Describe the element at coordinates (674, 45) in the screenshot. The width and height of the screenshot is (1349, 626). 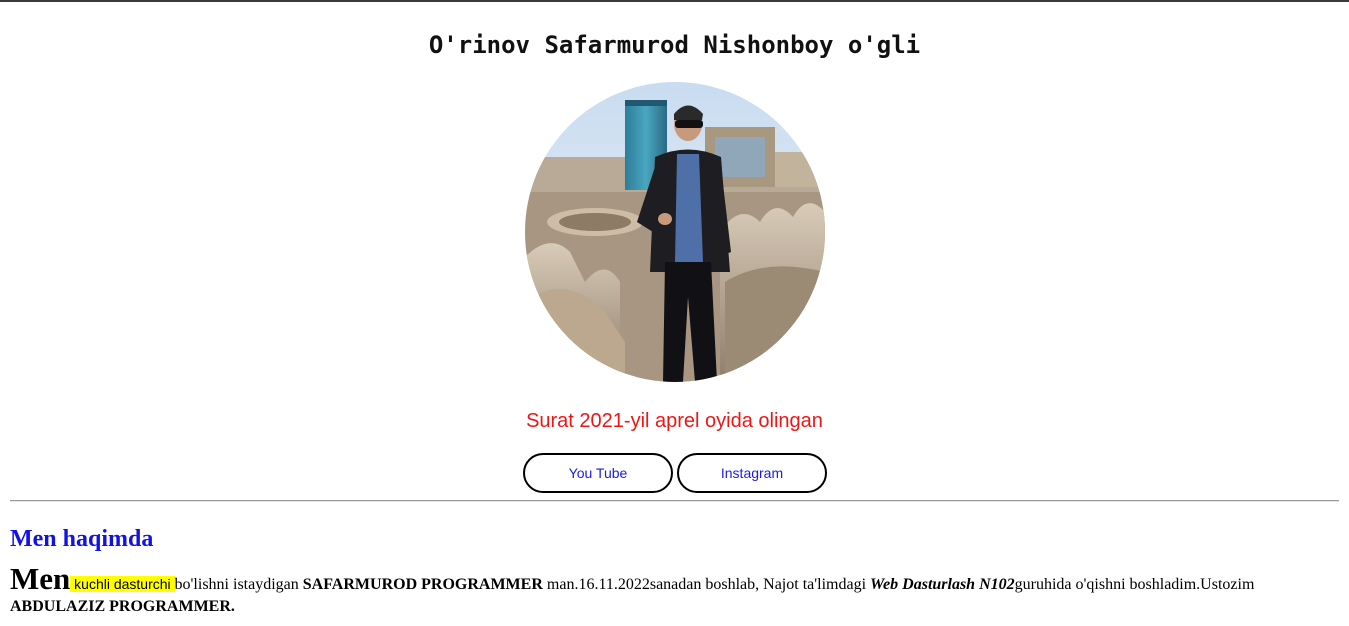
I see `page-title: O'rinov Safarmurod Nishonboy o'gli` at that location.